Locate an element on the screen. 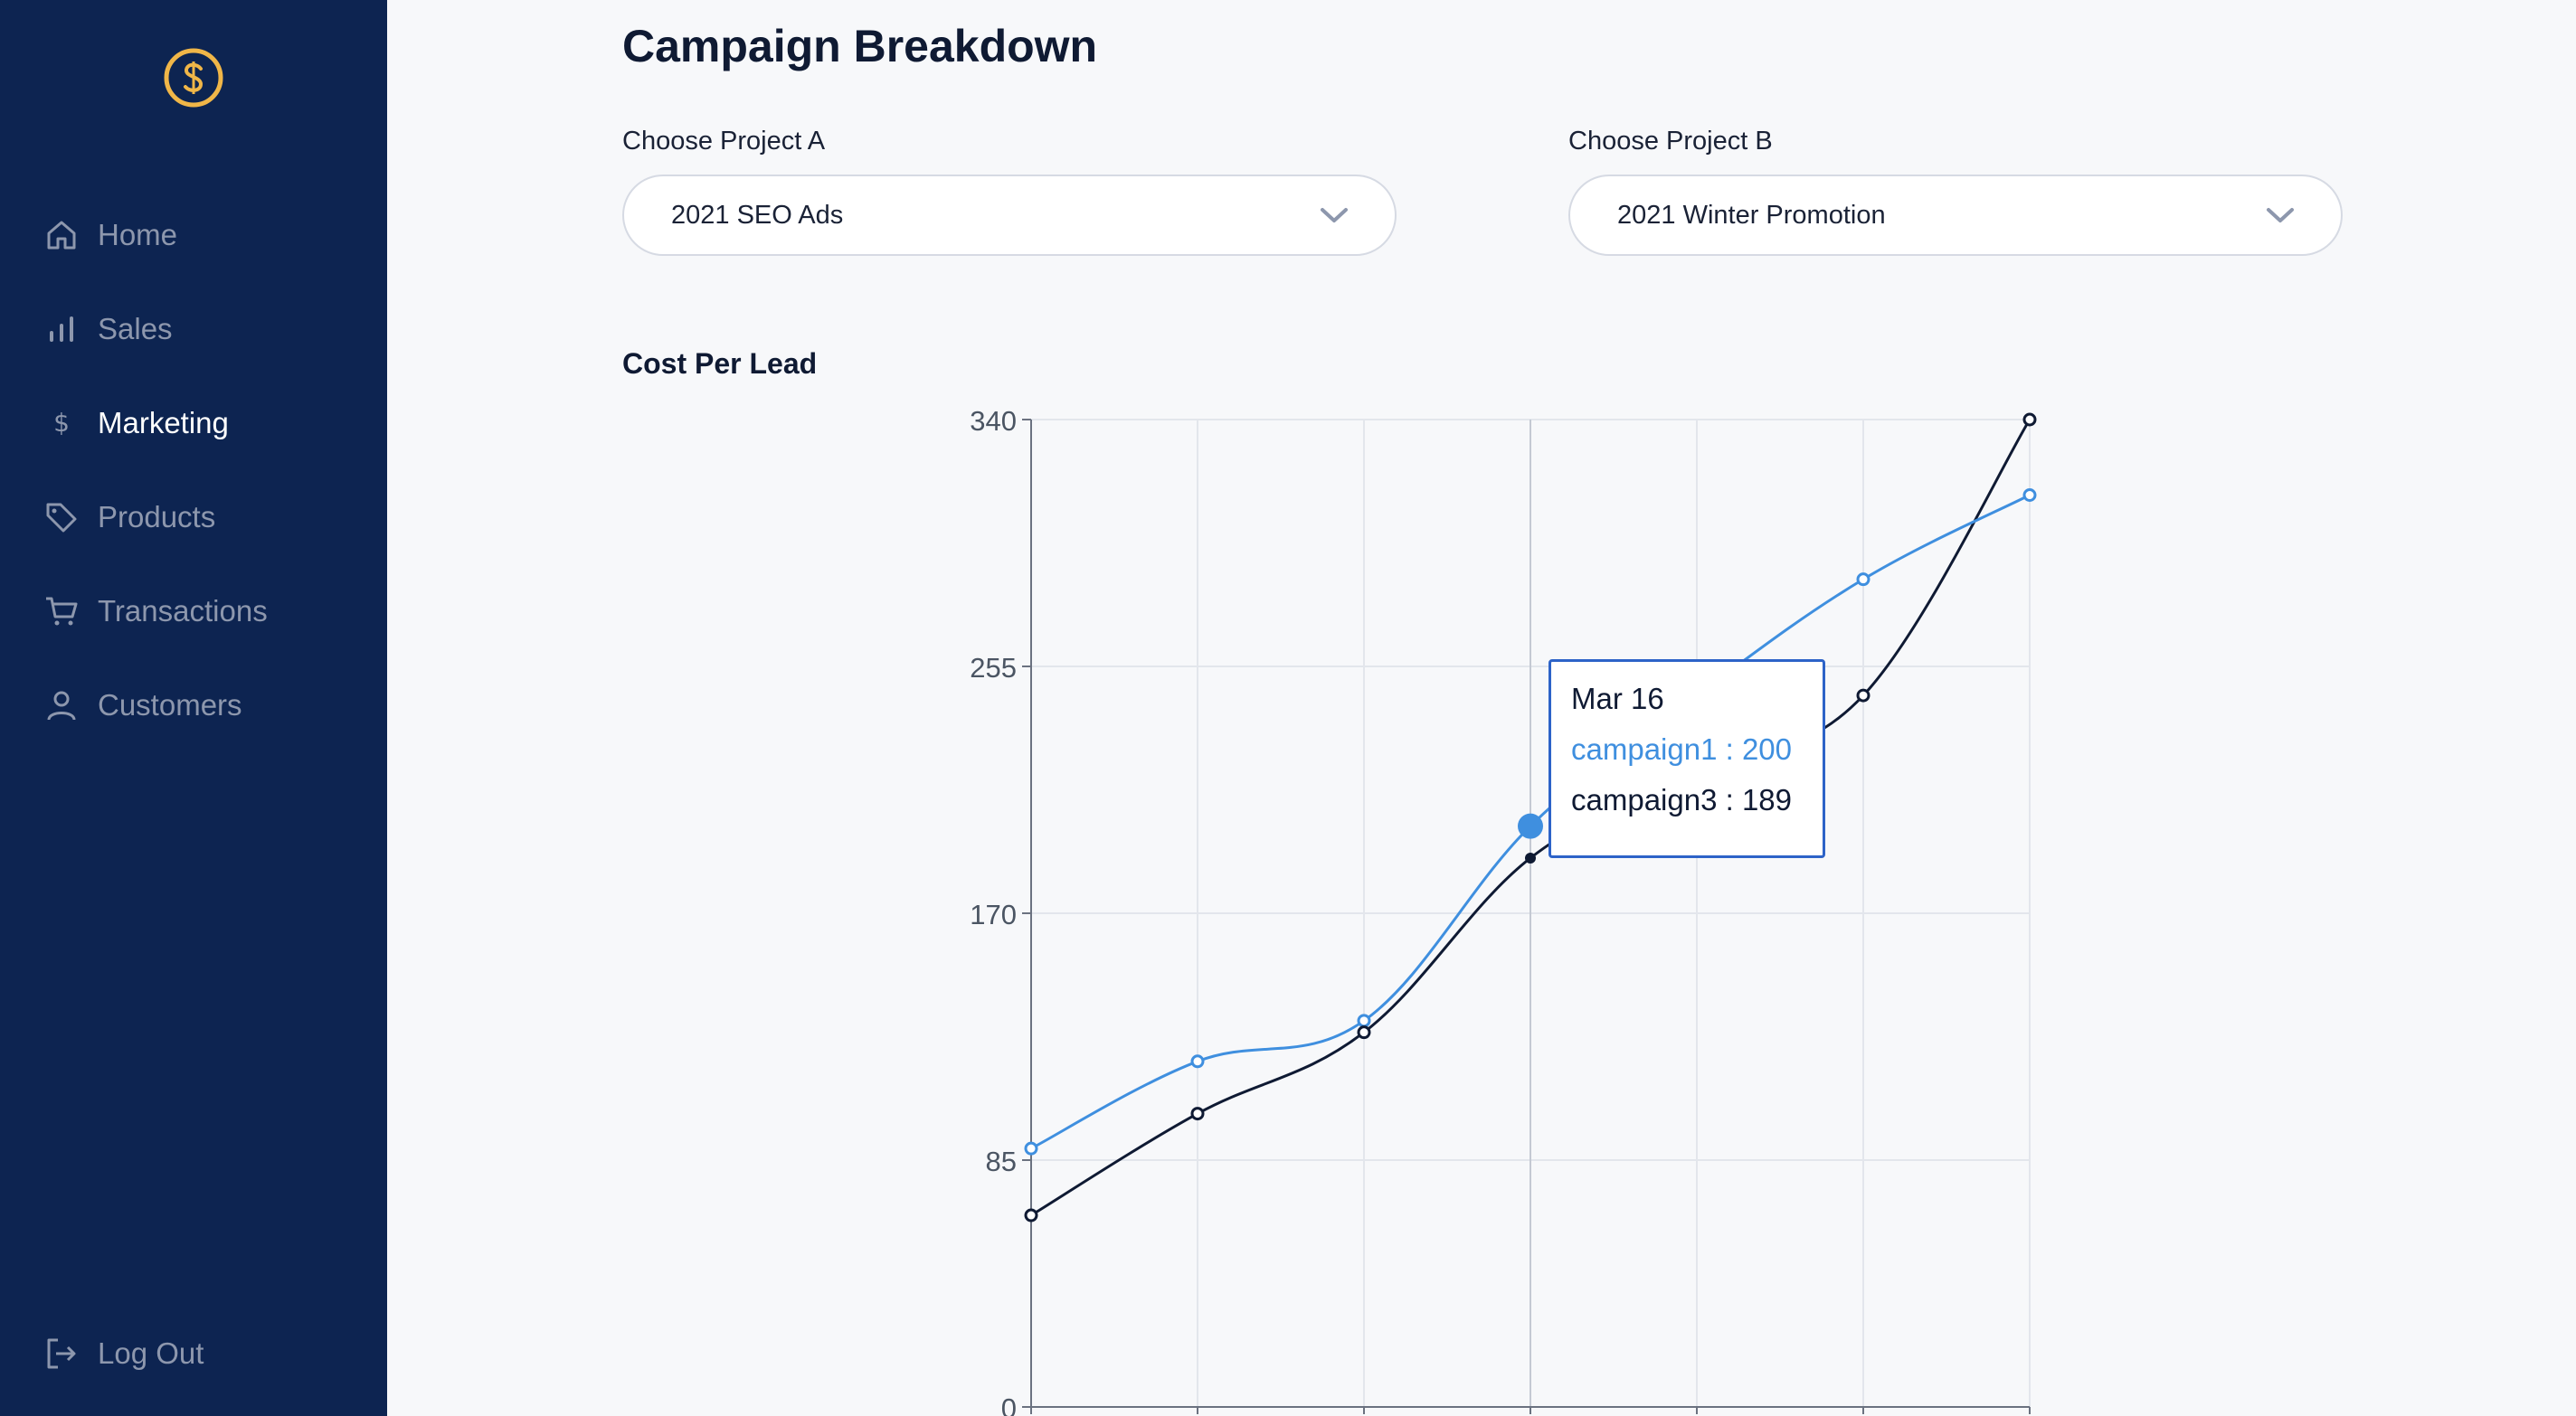 This screenshot has width=2576, height=1416. chart-tooltip: Mar 16 campaign1 : 200 campaign3 : 189 is located at coordinates (1686, 758).